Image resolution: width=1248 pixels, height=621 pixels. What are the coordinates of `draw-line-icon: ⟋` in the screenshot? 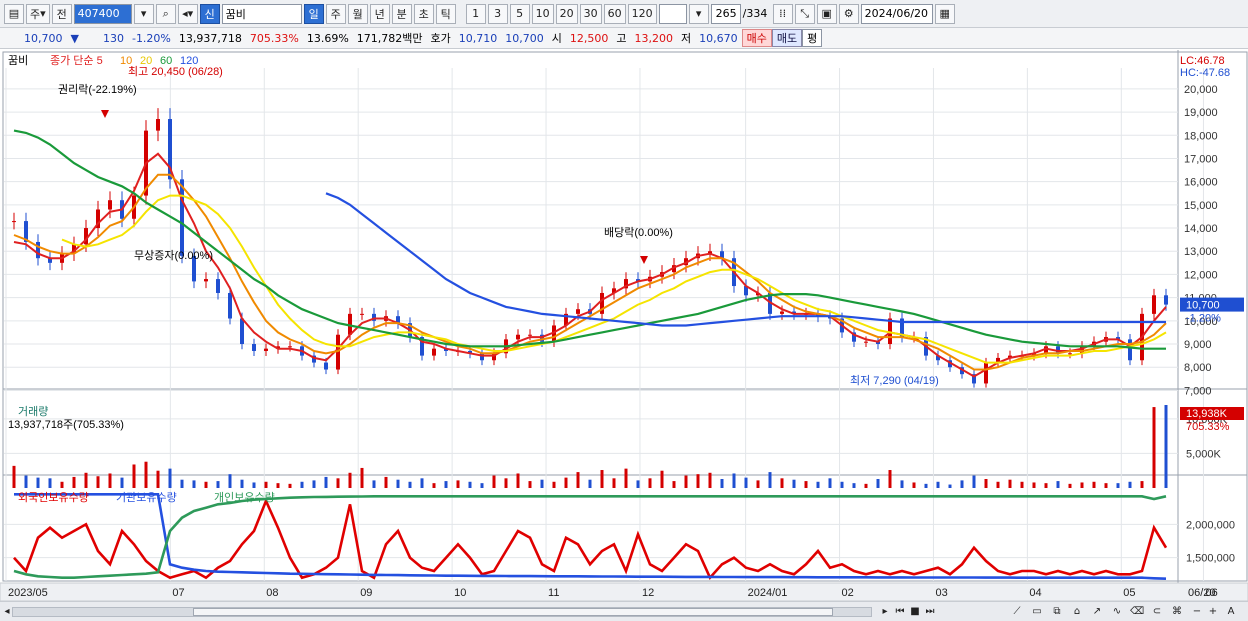 It's located at (1017, 611).